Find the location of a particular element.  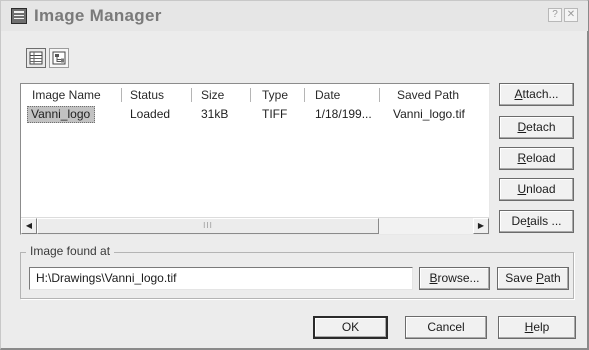

arrow-left-icon: ◀ is located at coordinates (29, 225).